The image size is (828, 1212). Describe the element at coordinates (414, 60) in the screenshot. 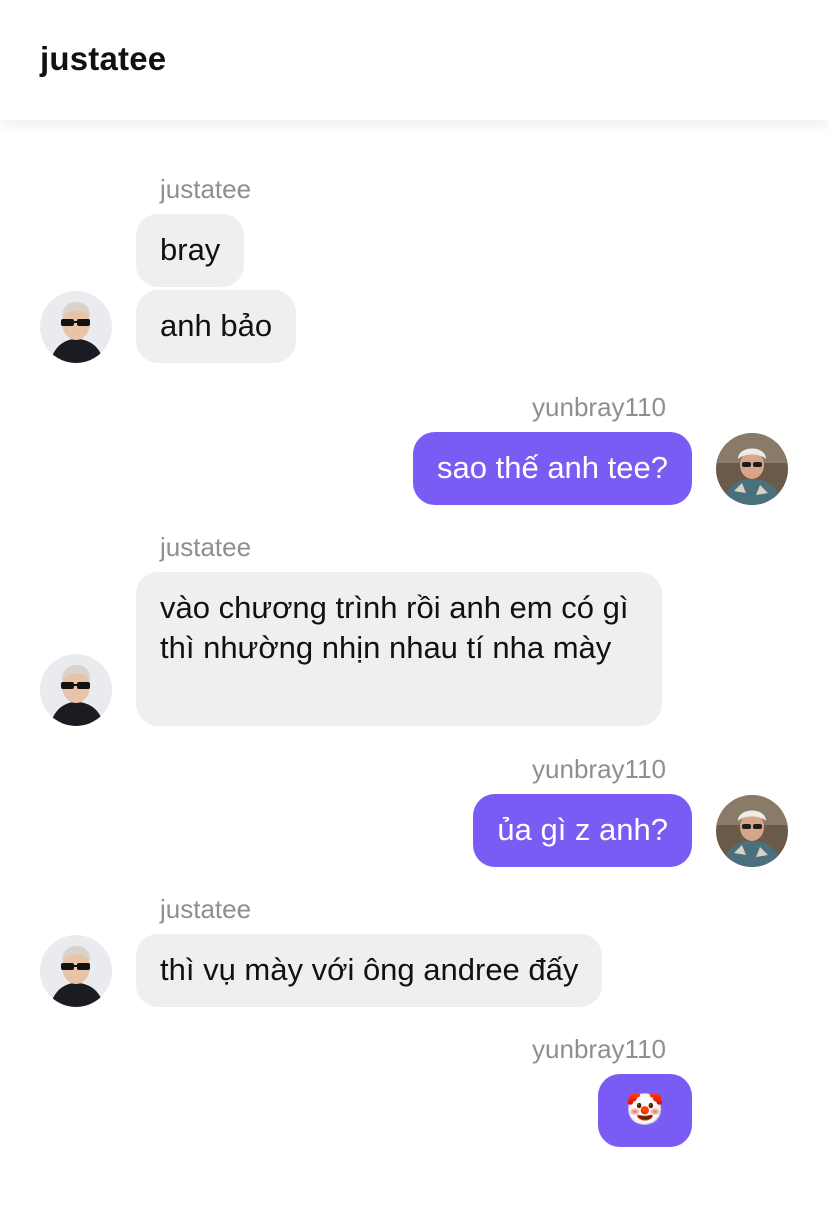

I see `chat-header: justatee` at that location.